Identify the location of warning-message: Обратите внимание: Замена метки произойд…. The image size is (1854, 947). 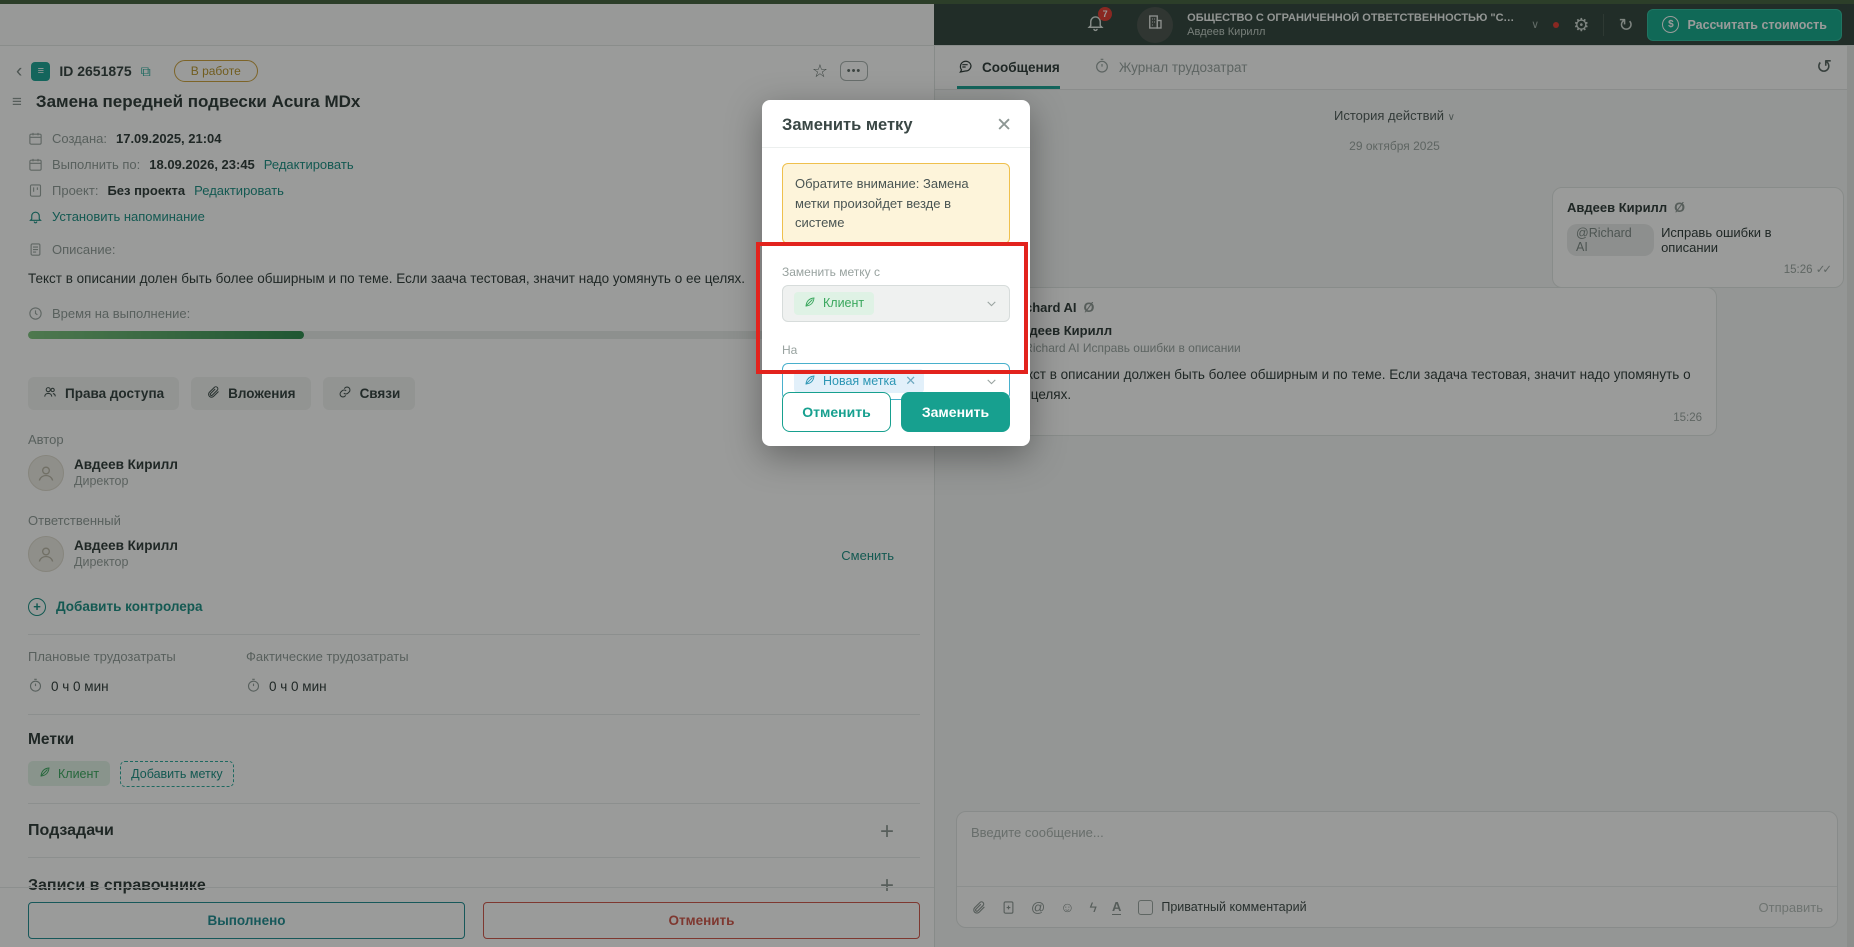
(896, 203).